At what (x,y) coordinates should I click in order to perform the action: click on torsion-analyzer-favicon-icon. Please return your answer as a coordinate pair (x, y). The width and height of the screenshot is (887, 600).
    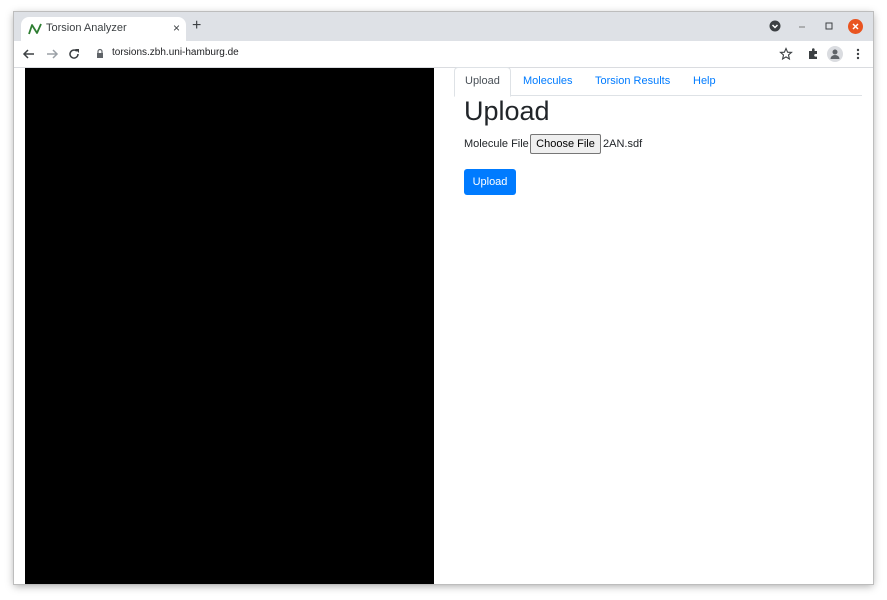
    Looking at the image, I should click on (35, 29).